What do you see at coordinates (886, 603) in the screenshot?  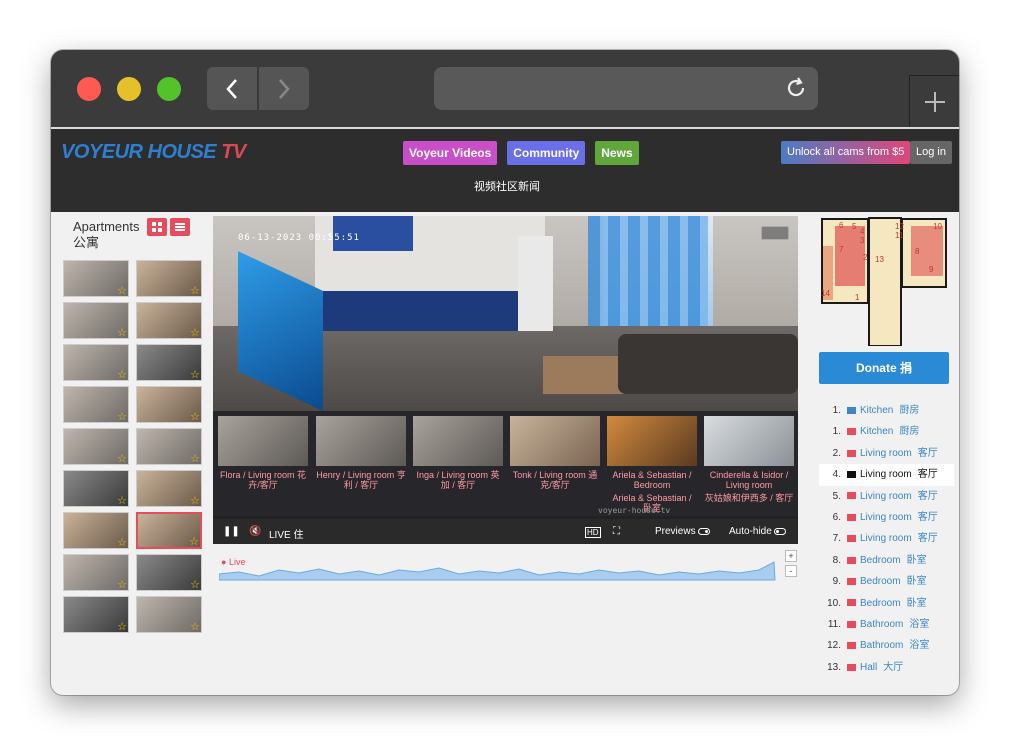 I see `camera-list-item: 10. Bedroom 卧室` at bounding box center [886, 603].